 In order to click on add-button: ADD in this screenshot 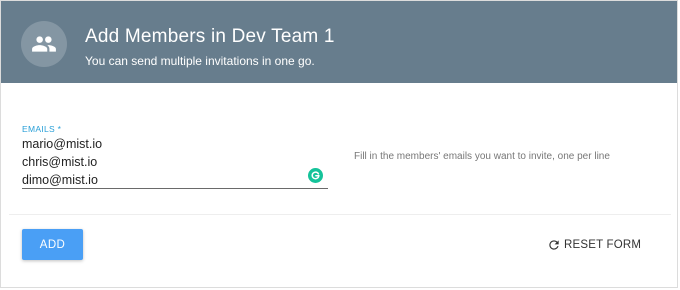, I will do `click(52, 244)`.